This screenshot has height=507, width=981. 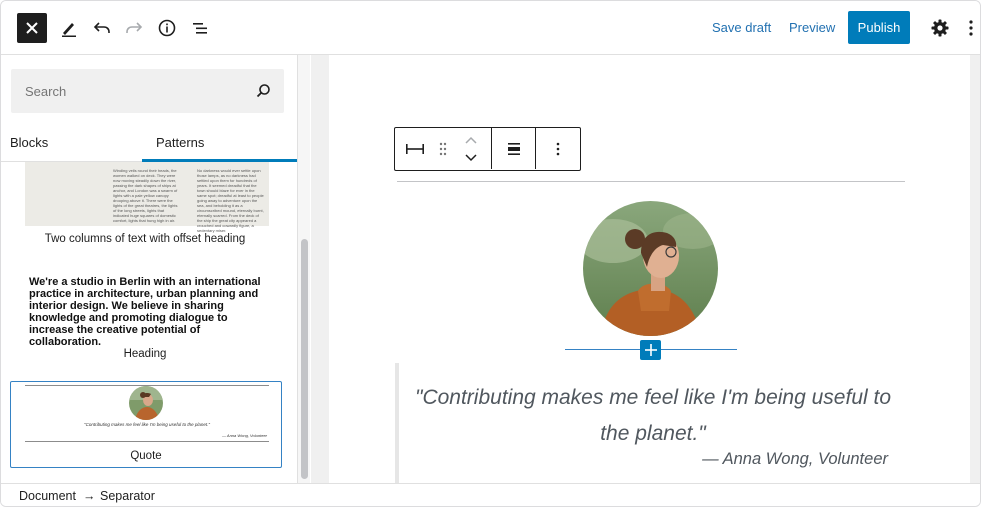 I want to click on block-options-button, so click(x=557, y=148).